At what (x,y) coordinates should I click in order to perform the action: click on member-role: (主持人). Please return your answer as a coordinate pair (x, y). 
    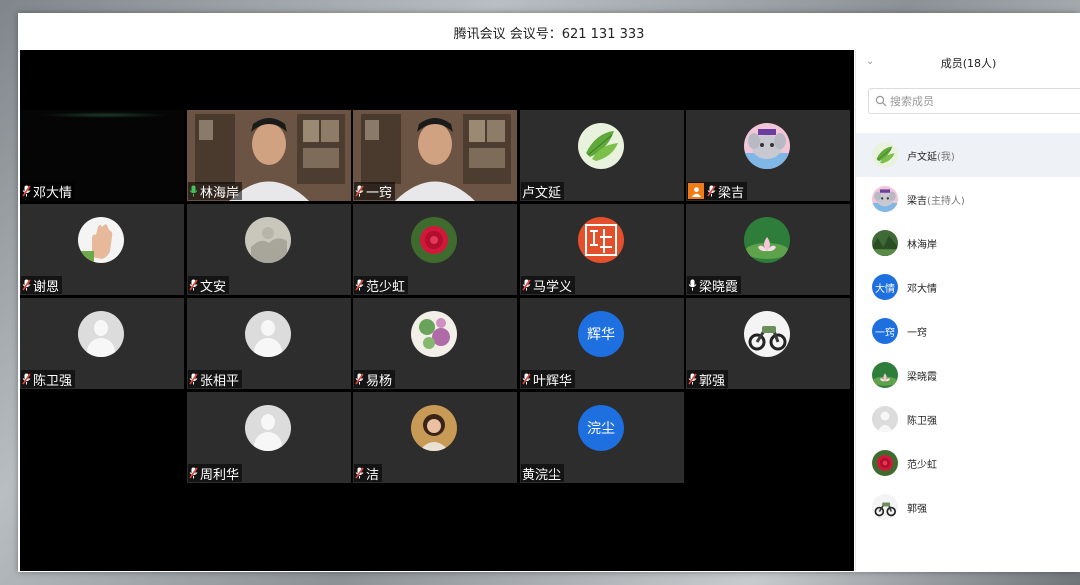
    Looking at the image, I should click on (946, 201).